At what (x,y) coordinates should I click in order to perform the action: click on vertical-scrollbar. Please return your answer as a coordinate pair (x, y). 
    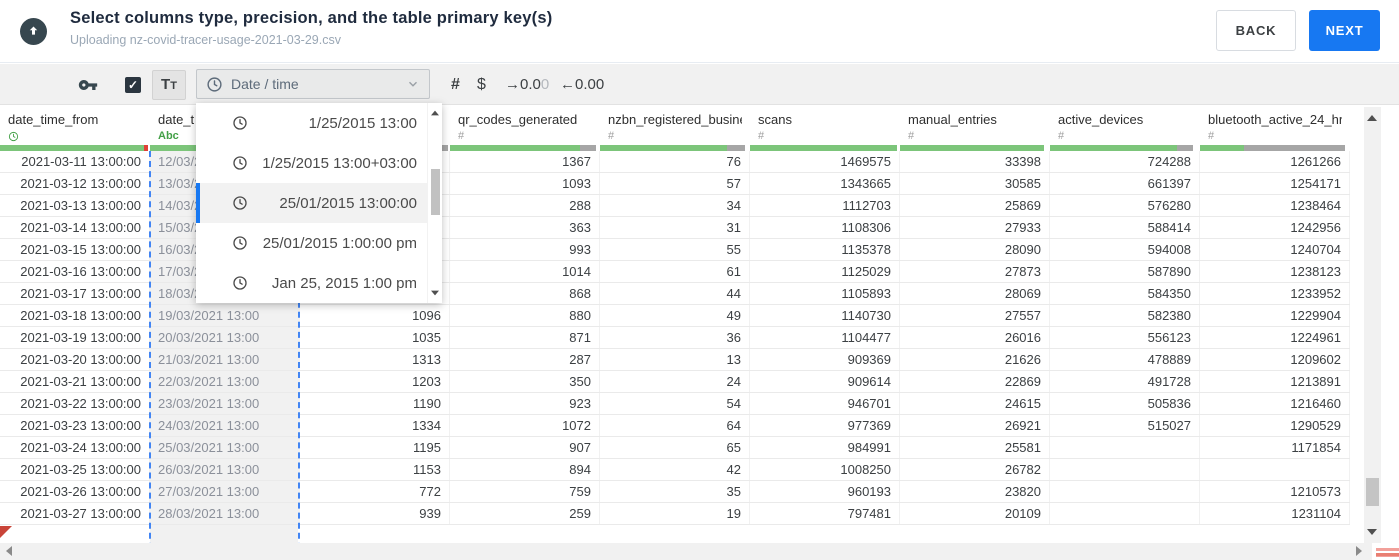
    Looking at the image, I should click on (1372, 325).